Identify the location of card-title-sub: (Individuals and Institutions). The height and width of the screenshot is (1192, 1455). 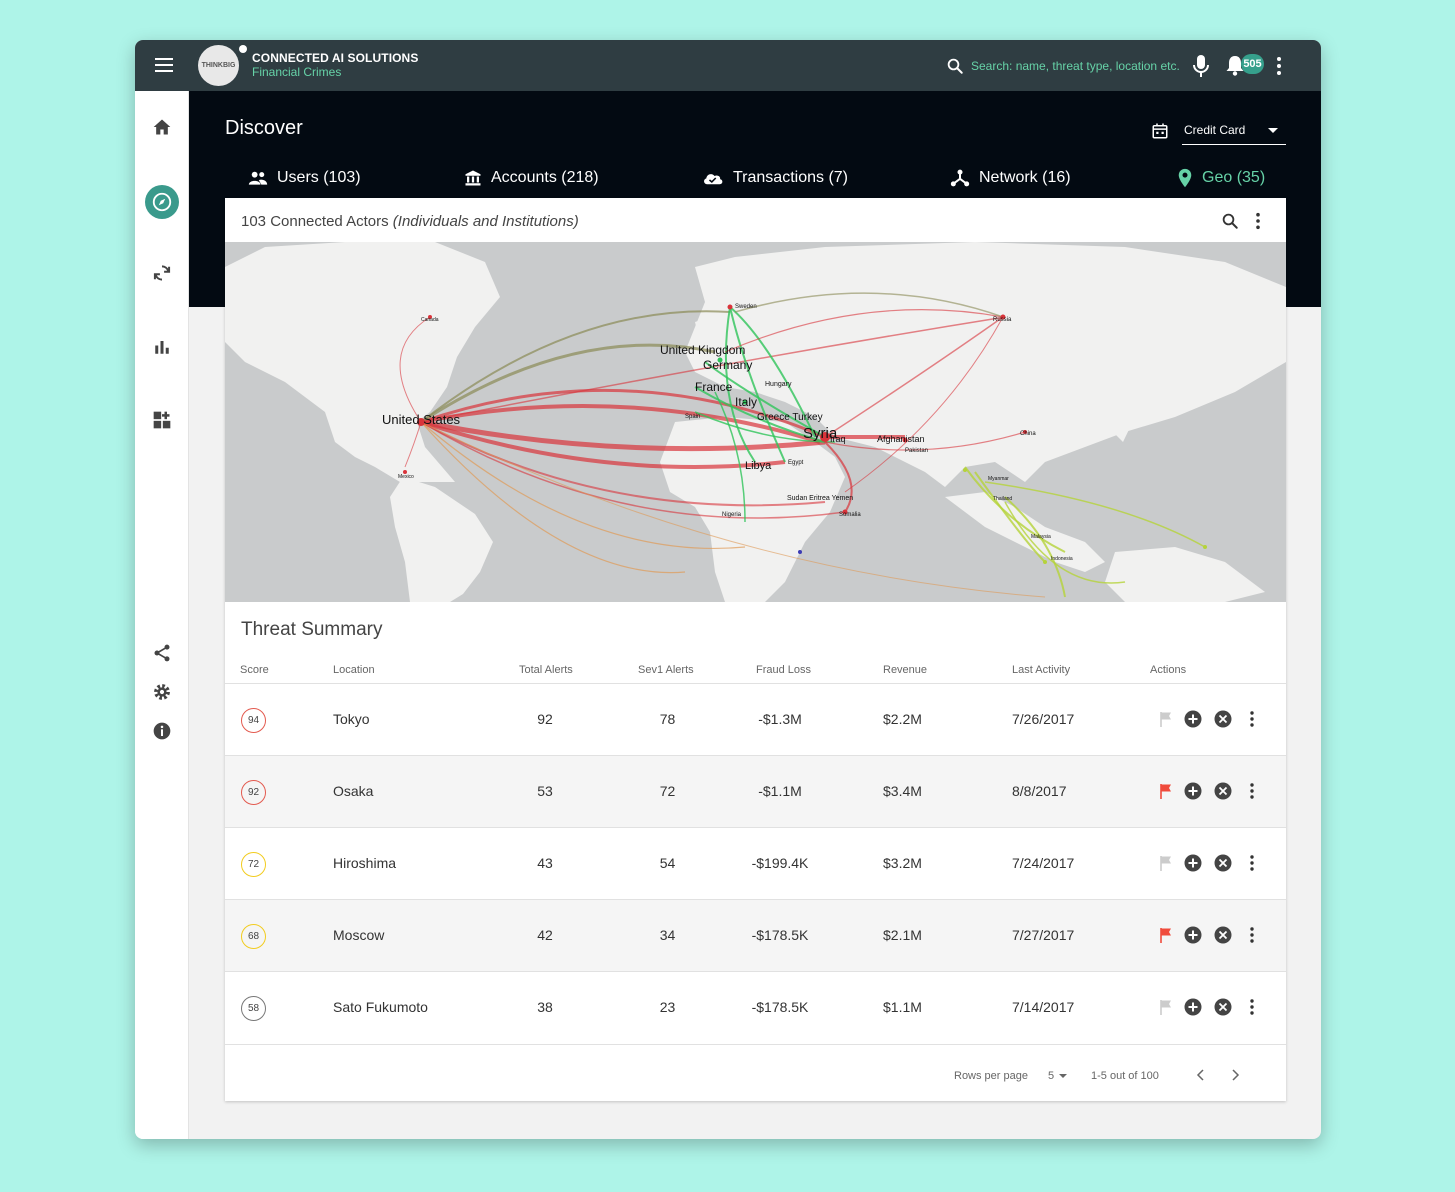
(485, 221).